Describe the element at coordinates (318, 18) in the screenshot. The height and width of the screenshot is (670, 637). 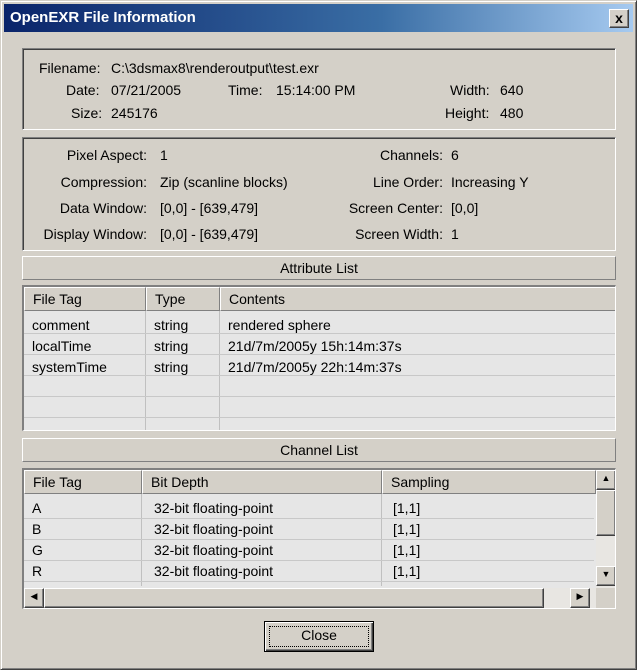
I see `title-bar: OpenEXR File Information x` at that location.